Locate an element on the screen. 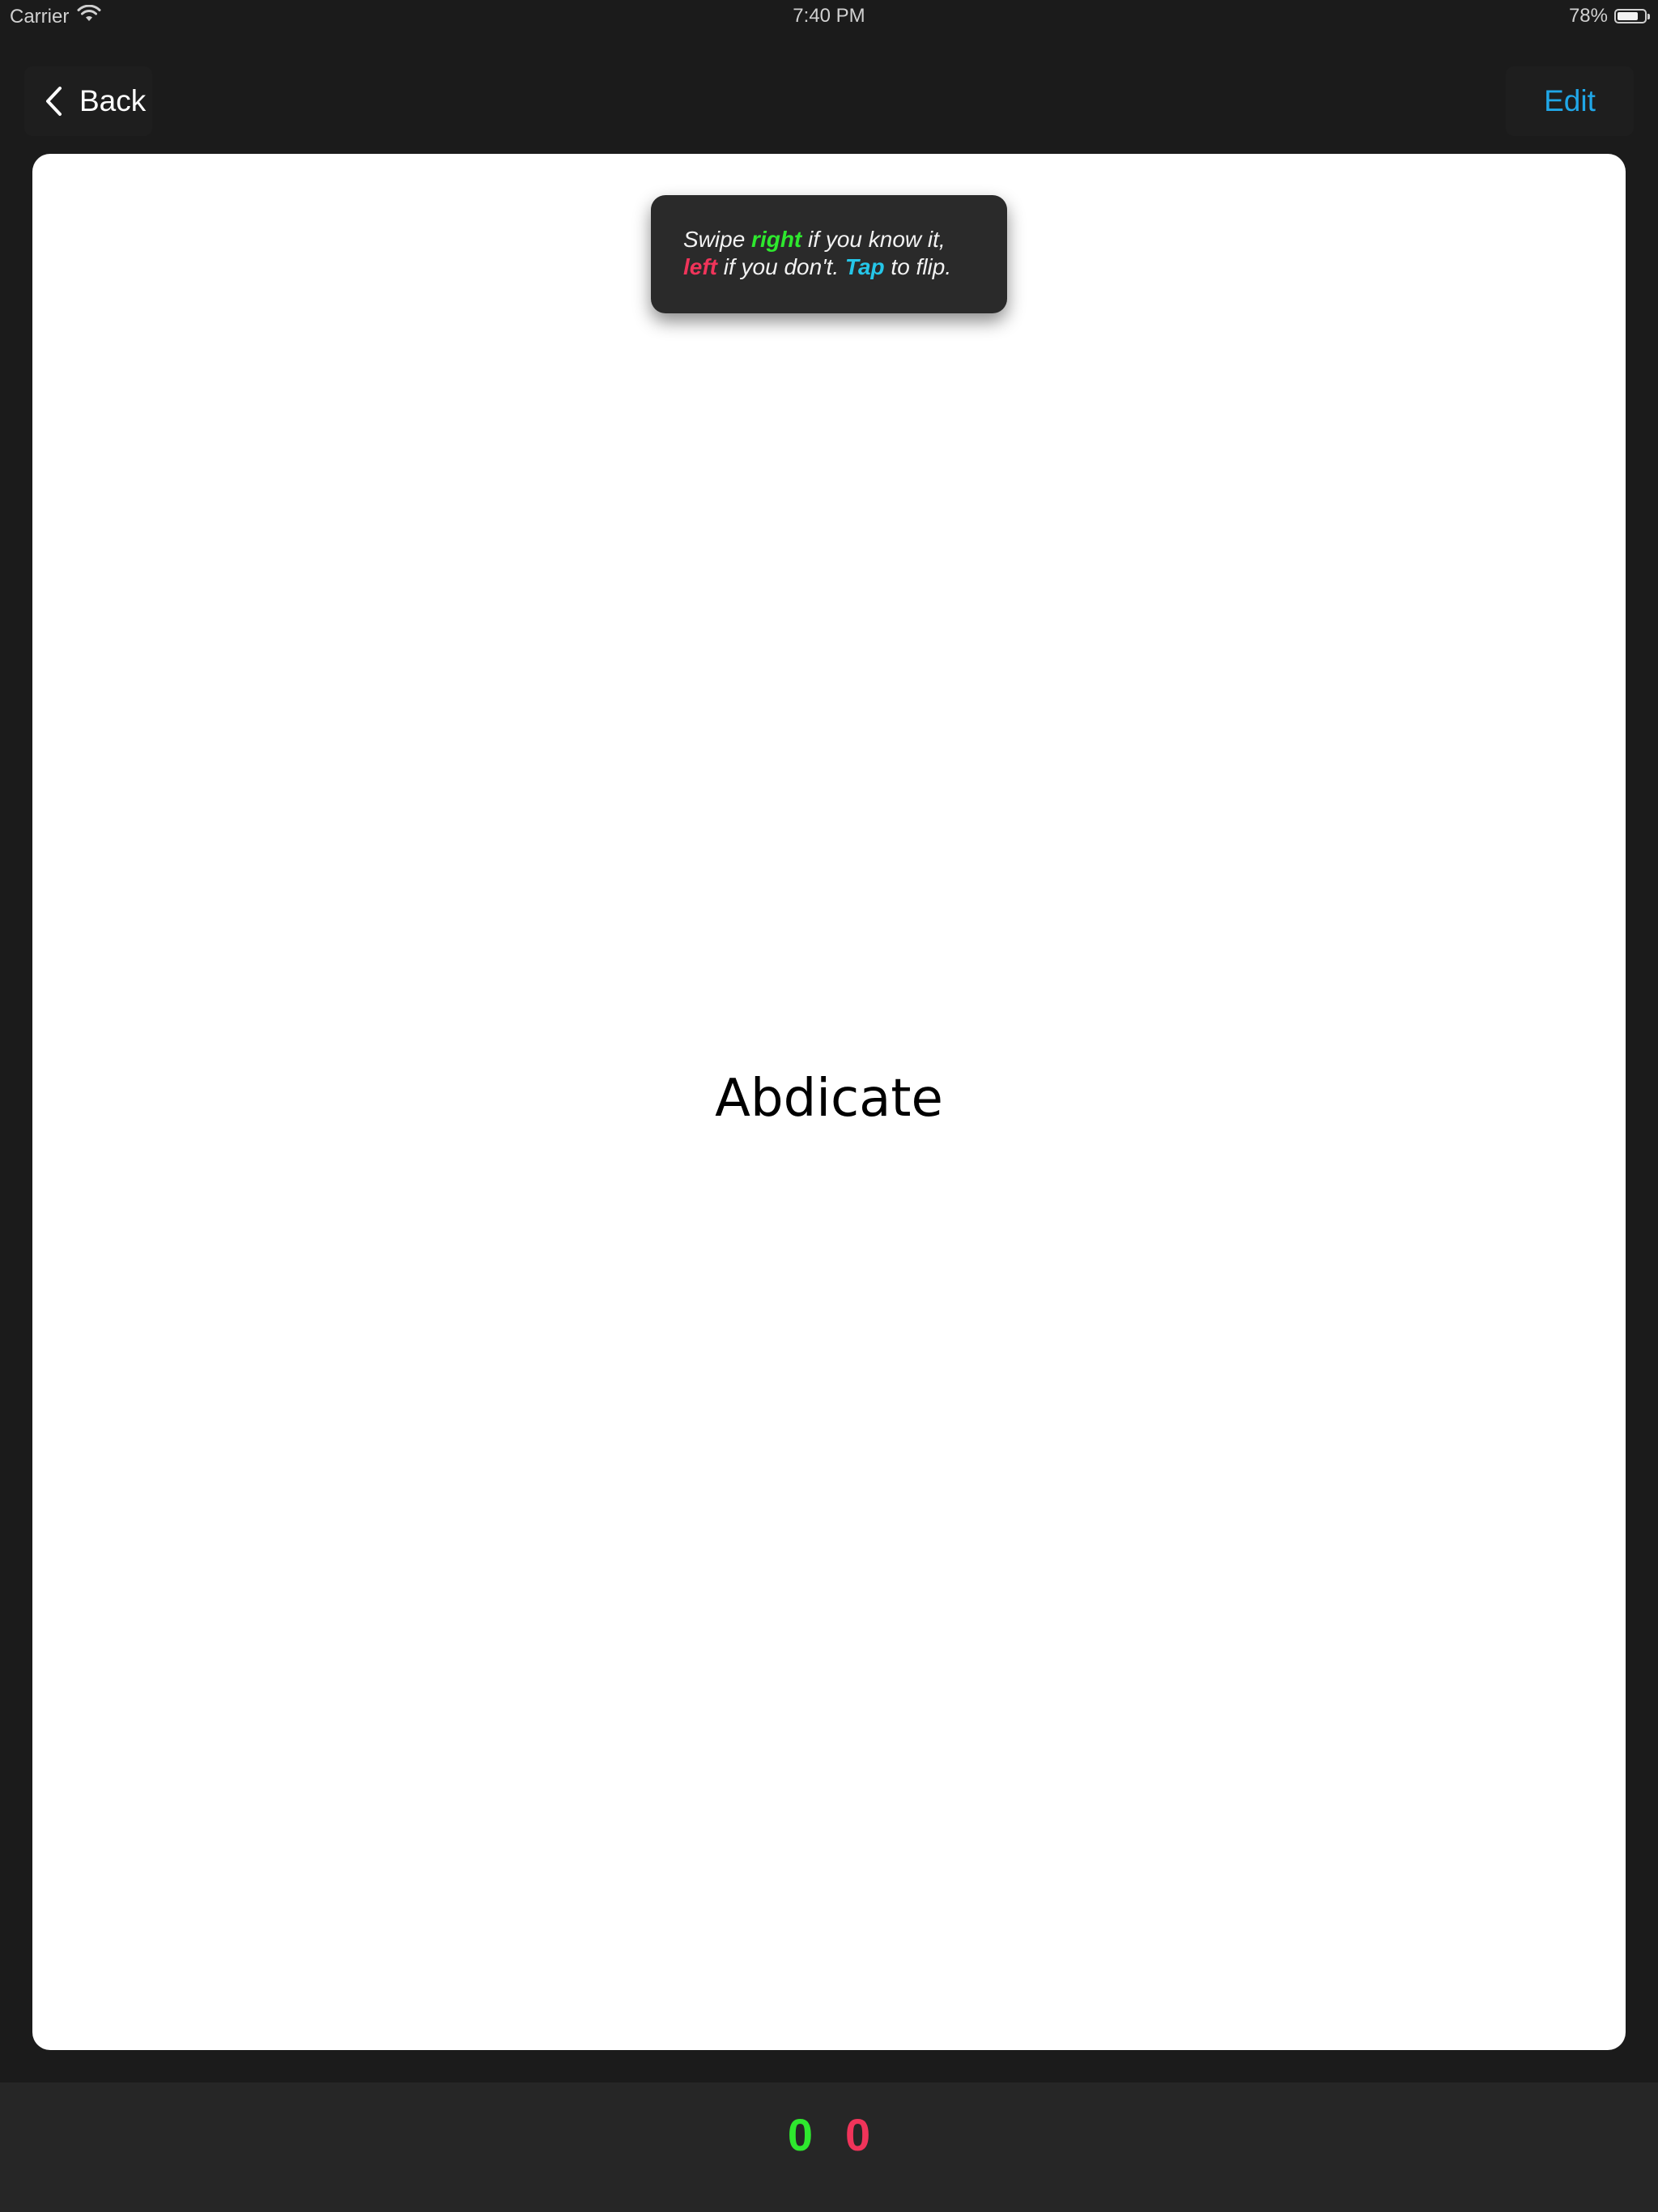 Image resolution: width=1658 pixels, height=2212 pixels. hint-keyword-right: right is located at coordinates (776, 240).